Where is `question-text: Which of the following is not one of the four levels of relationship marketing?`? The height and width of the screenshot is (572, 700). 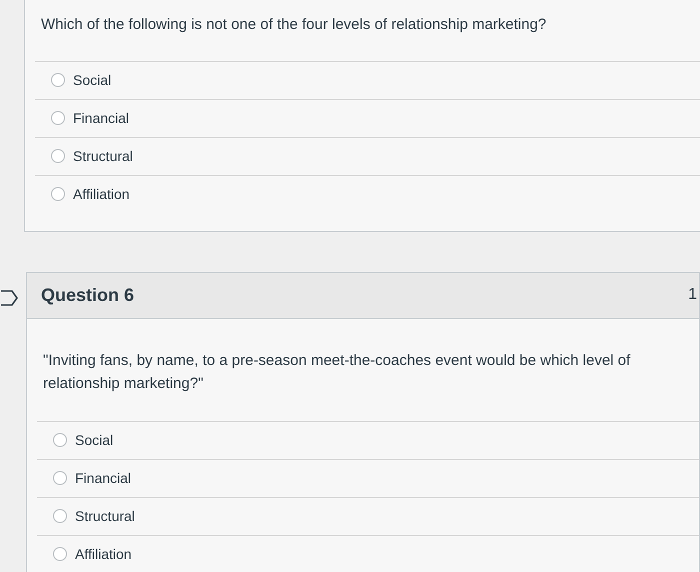 question-text: Which of the following is not one of the four levels of relationship marketing? is located at coordinates (294, 25).